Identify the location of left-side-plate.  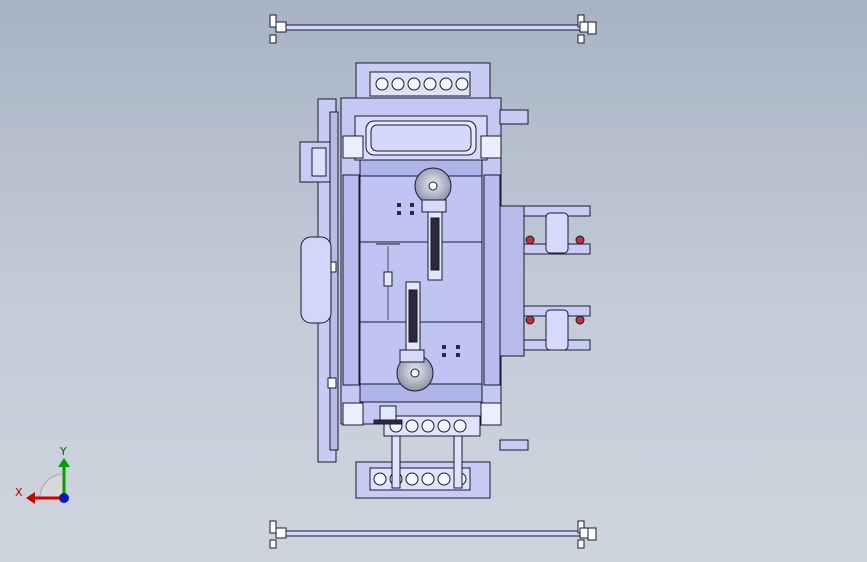
(319, 280).